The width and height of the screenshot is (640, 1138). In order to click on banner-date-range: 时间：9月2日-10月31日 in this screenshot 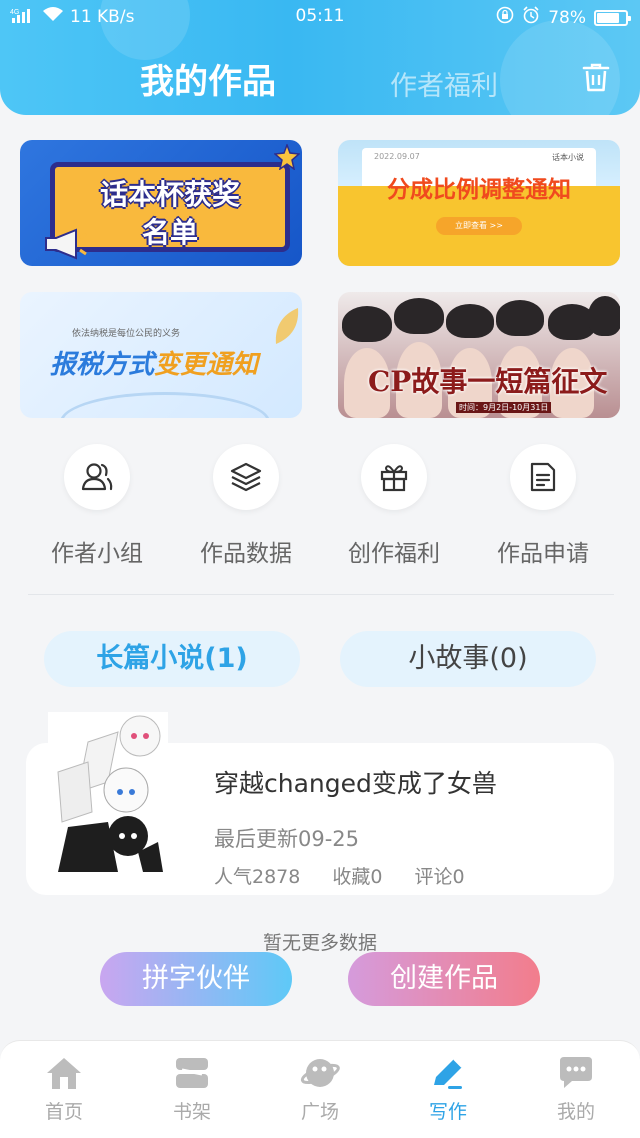, I will do `click(504, 407)`.